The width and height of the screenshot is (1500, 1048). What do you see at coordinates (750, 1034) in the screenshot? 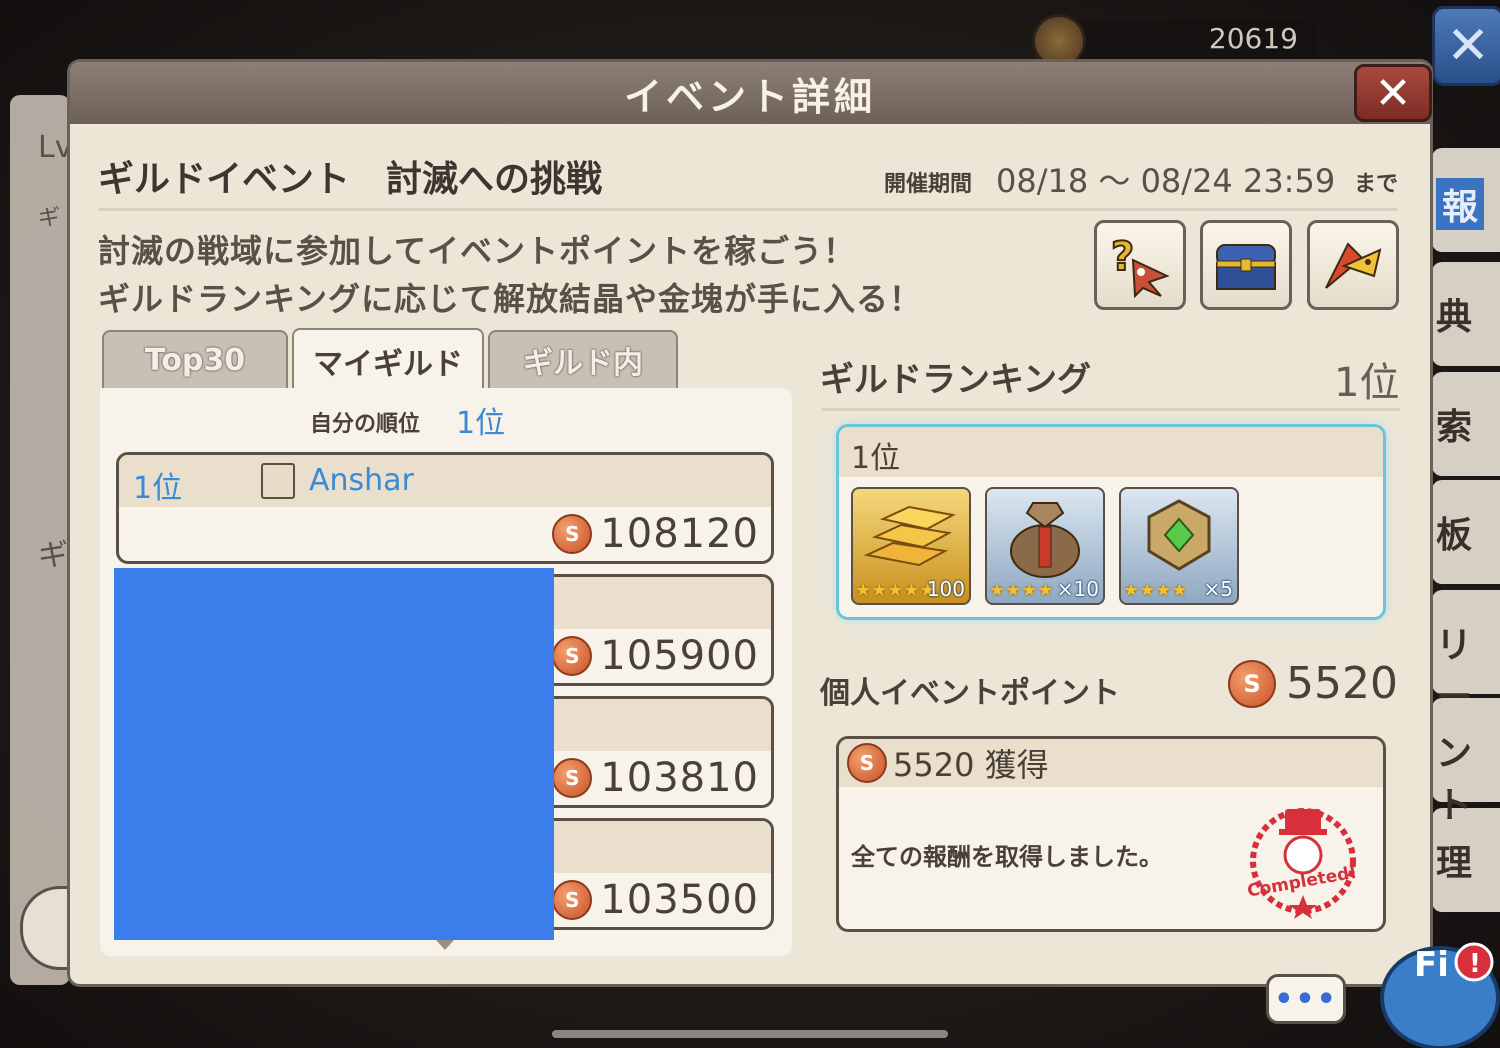
I see `home-indicator` at bounding box center [750, 1034].